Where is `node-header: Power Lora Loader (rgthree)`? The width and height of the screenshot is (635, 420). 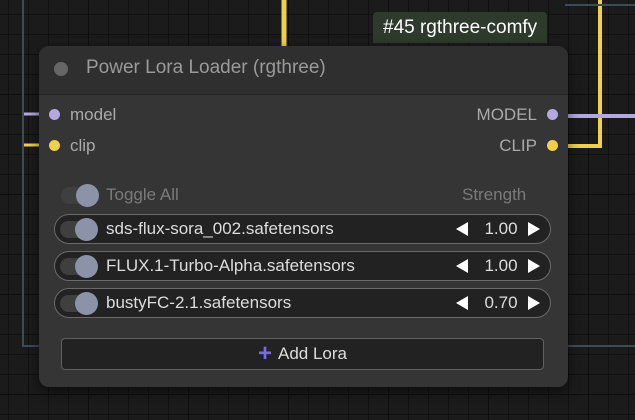 node-header: Power Lora Loader (rgthree) is located at coordinates (303, 70).